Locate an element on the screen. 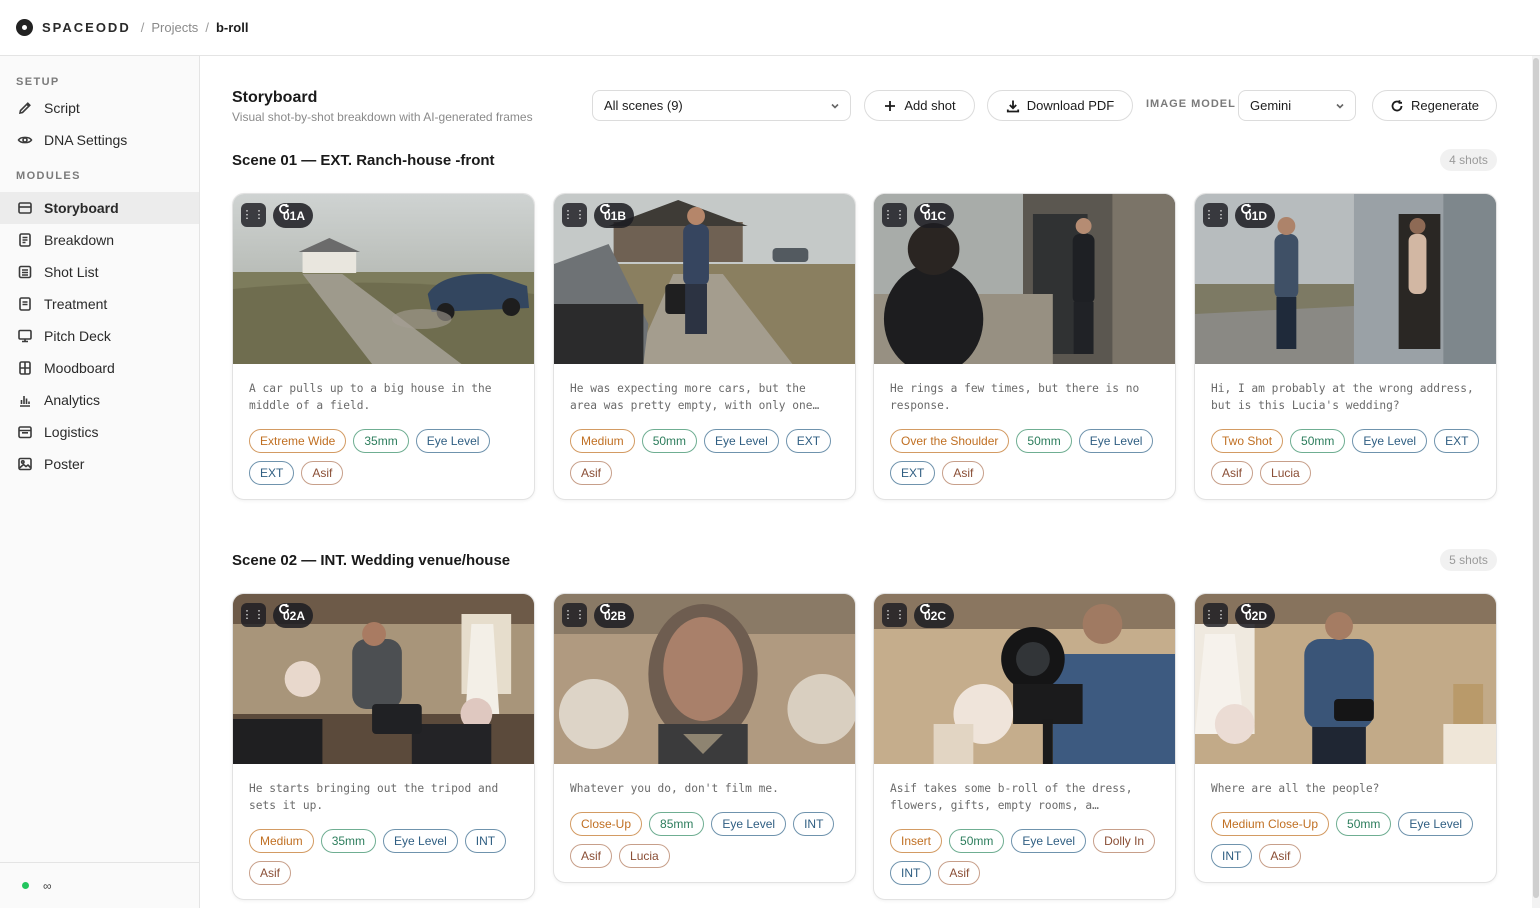 The width and height of the screenshot is (1540, 908). shot-frame-image: ⋮⋮ 01D is located at coordinates (1345, 279).